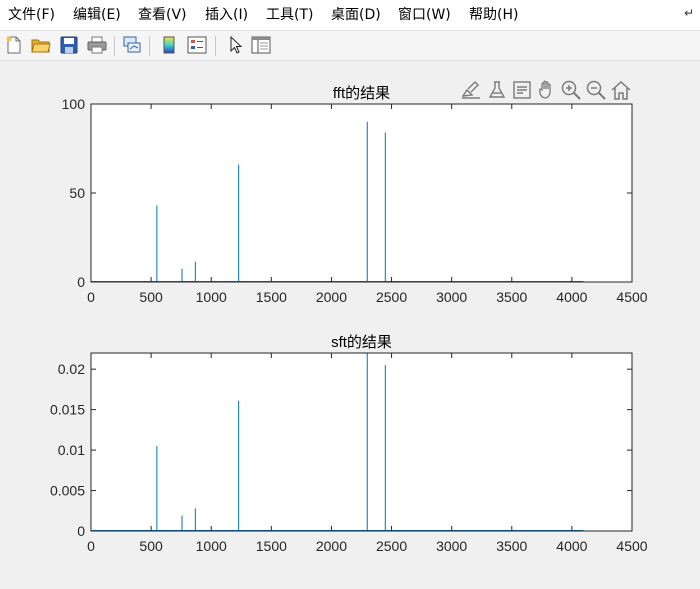 This screenshot has width=700, height=589. Describe the element at coordinates (470, 90) in the screenshot. I see `brush-icon` at that location.